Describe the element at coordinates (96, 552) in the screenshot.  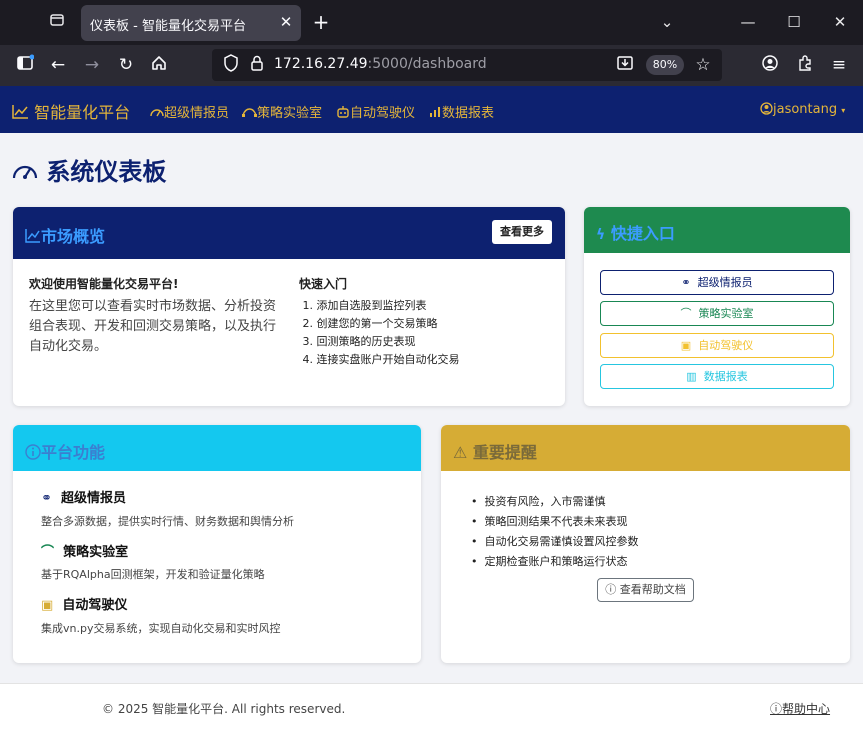
I see `feature-title-text: 策略实验室` at that location.